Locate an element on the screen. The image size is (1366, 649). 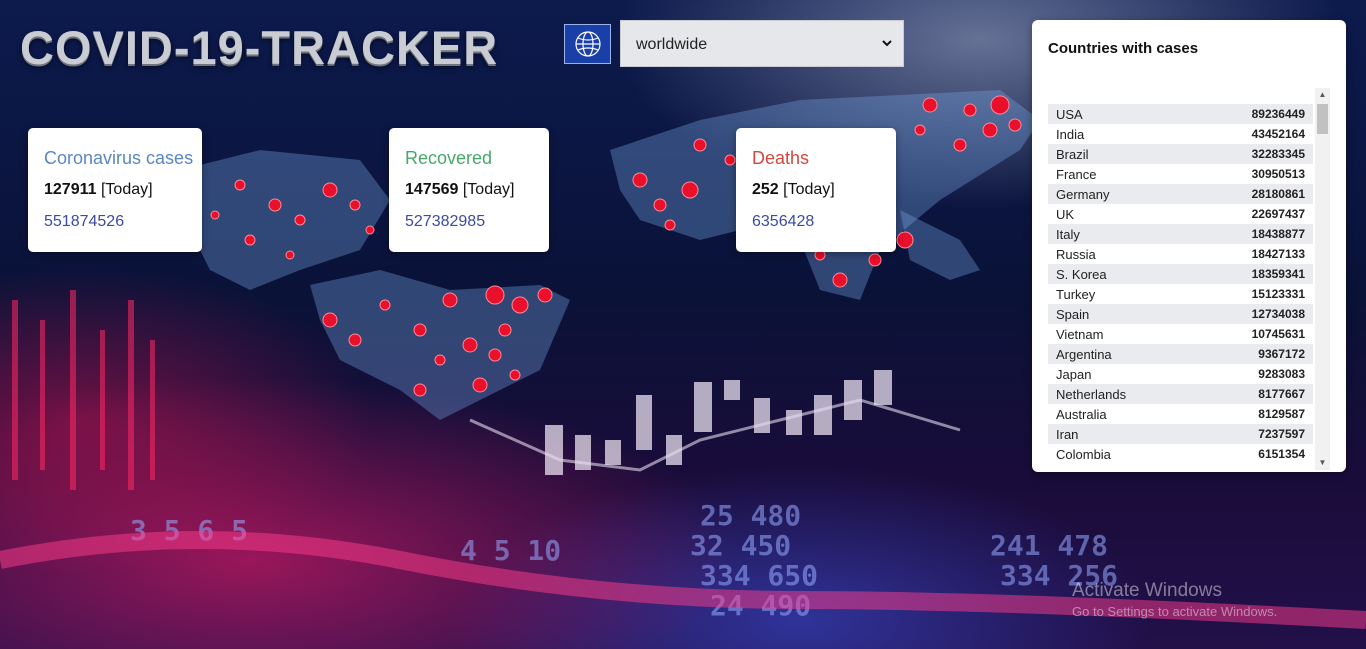
country-name: Iran is located at coordinates (1067, 434).